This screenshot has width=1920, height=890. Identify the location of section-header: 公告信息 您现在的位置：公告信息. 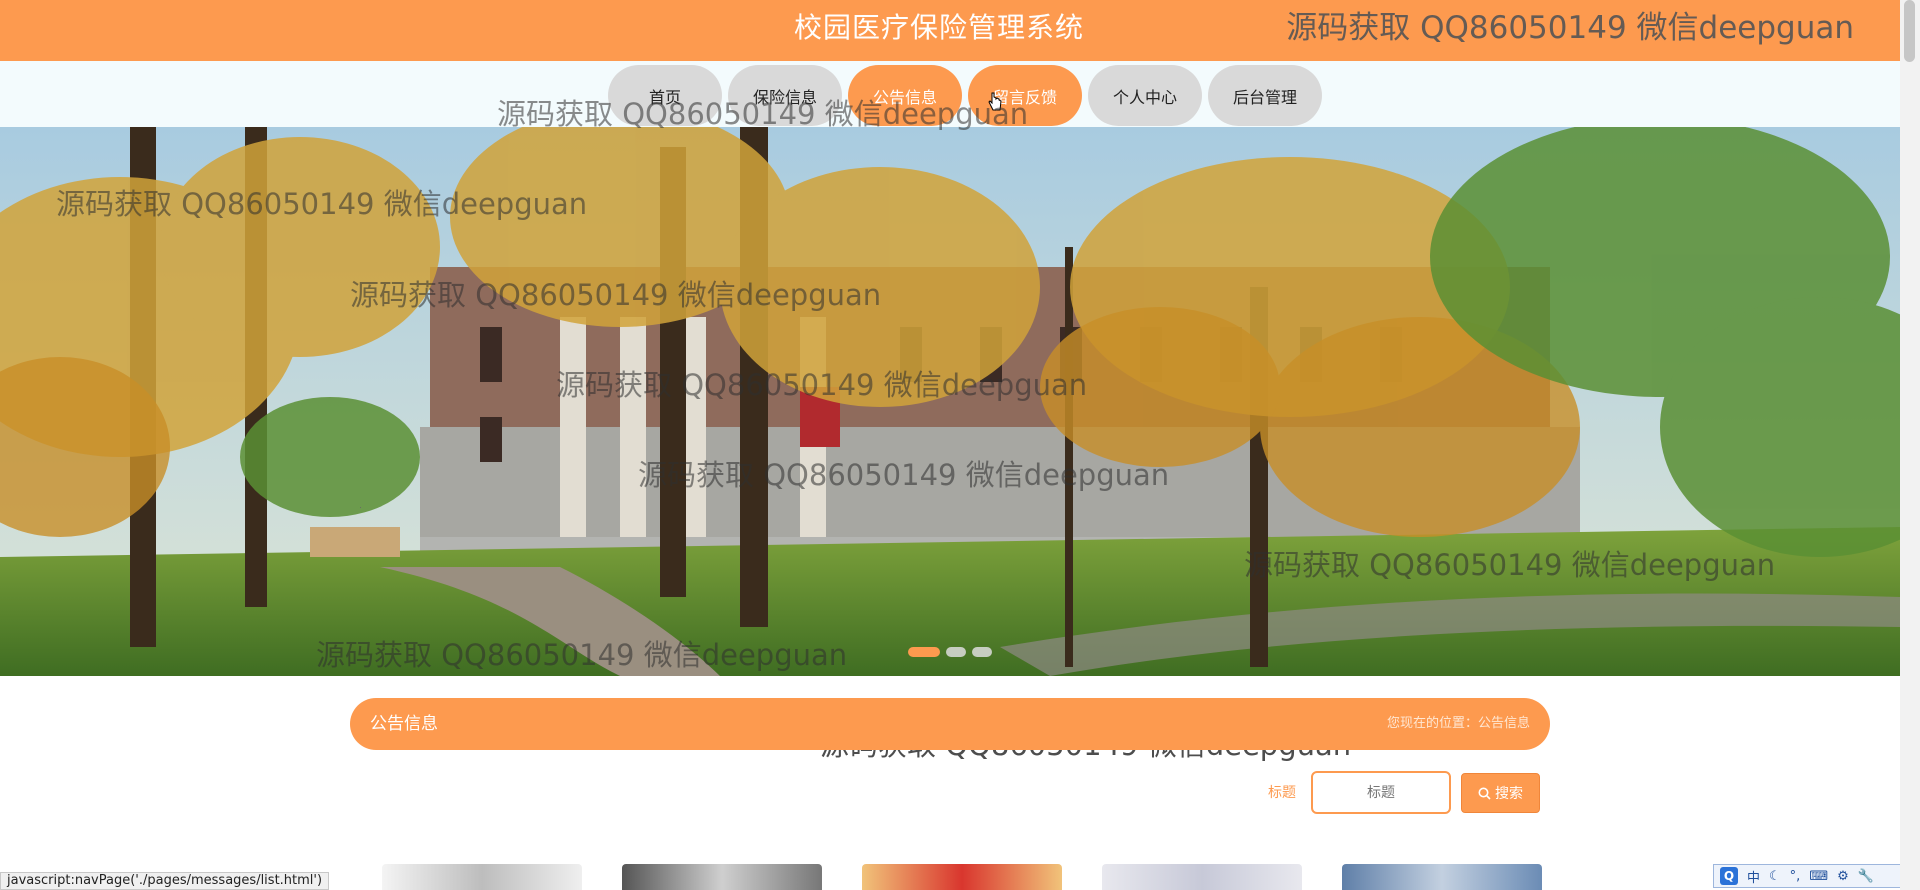
(950, 724).